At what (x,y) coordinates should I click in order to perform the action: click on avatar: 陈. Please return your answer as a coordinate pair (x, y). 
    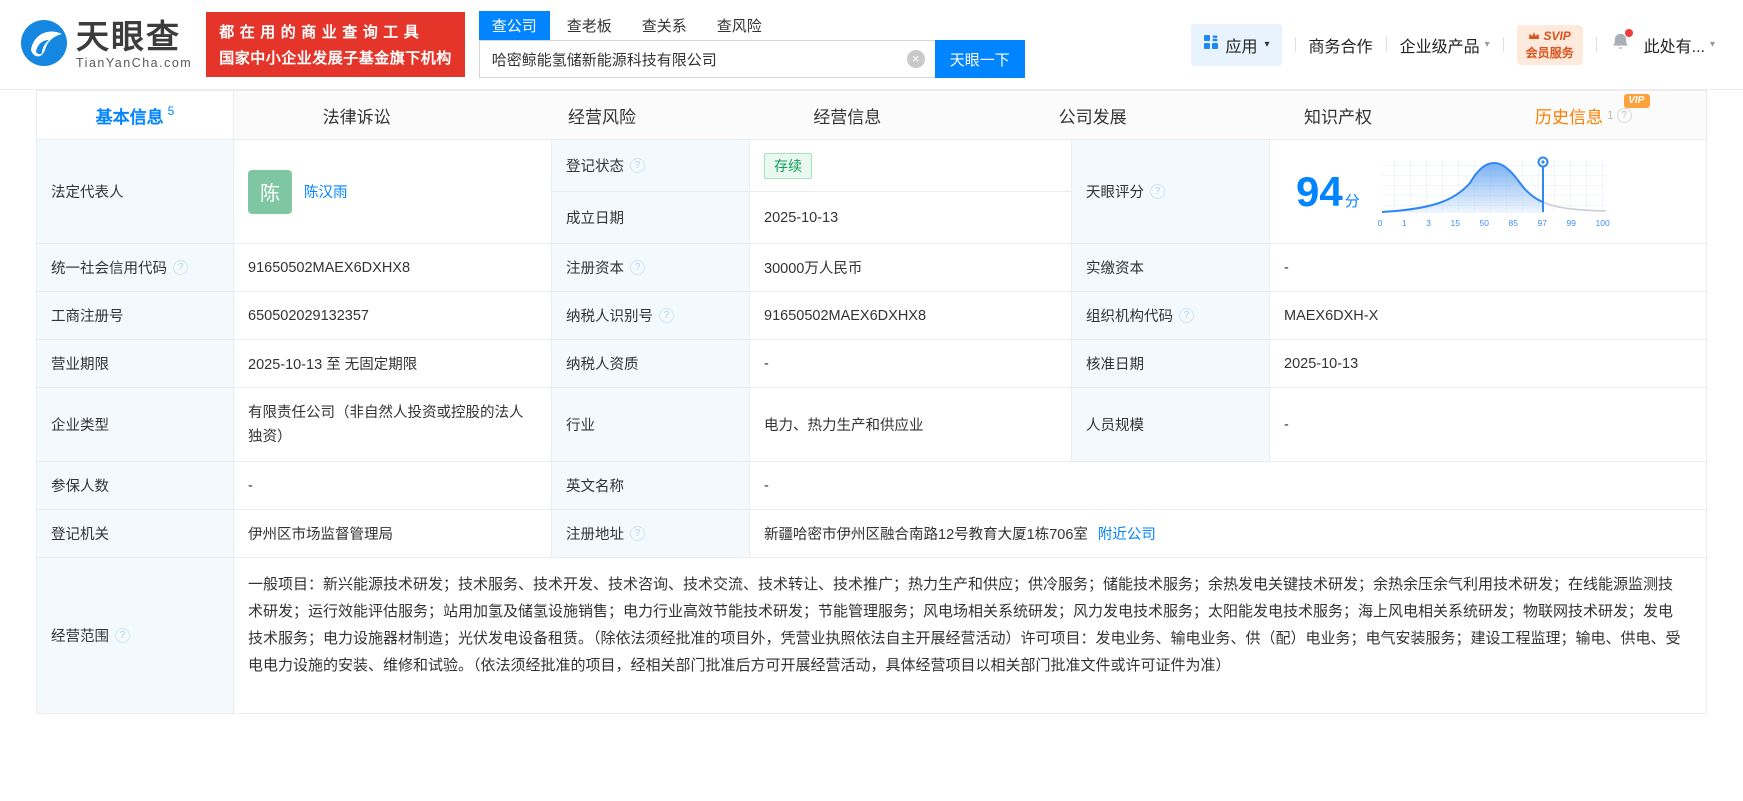
    Looking at the image, I should click on (270, 191).